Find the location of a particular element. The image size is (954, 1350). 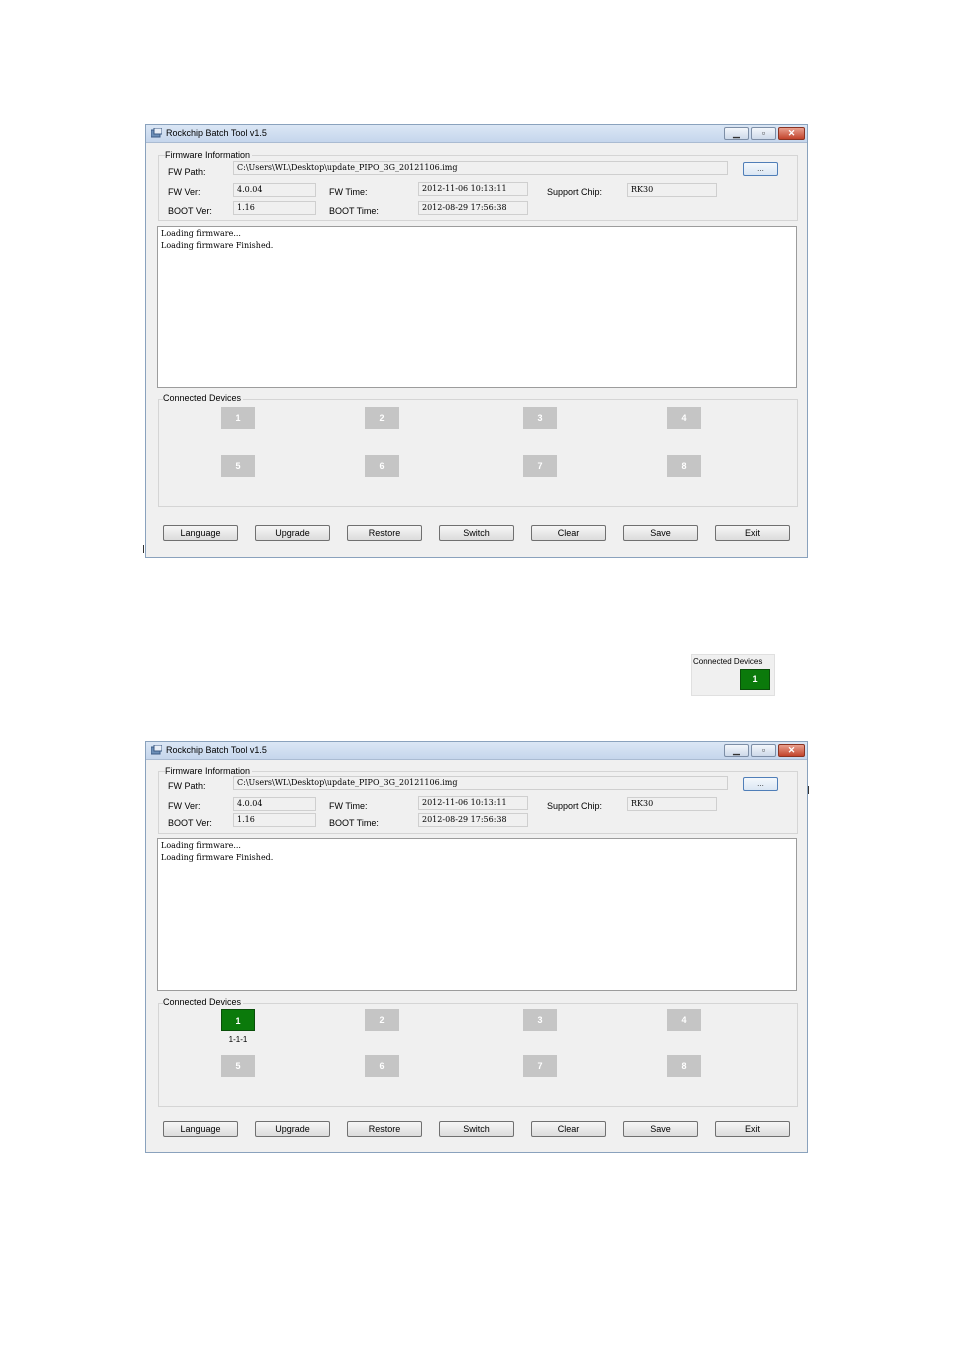

snippet-devices-title: Connected Devices is located at coordinates (728, 661).